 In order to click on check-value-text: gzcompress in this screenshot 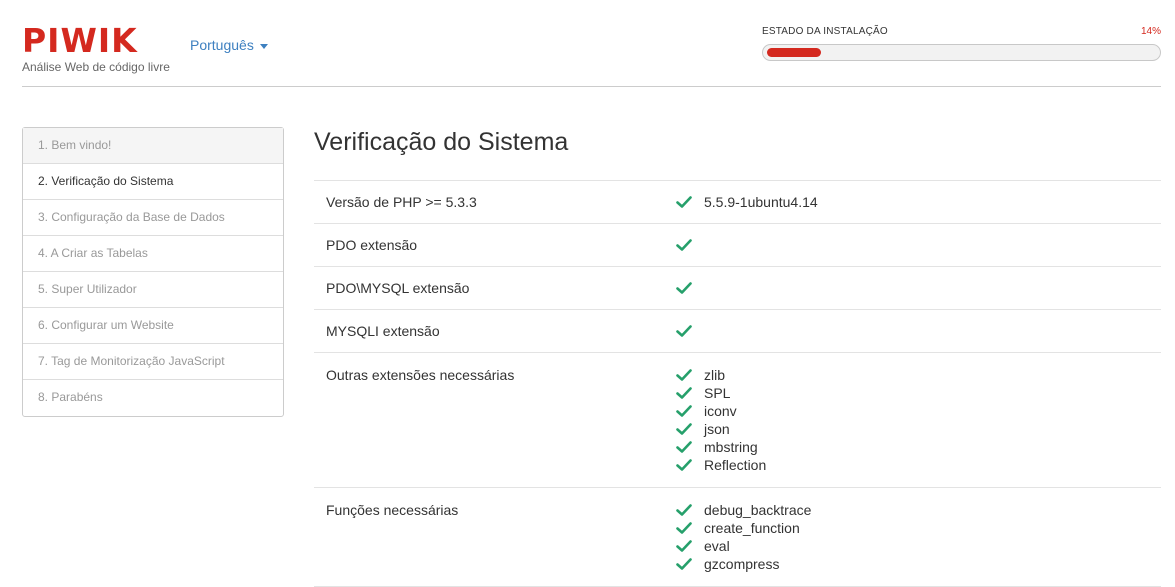, I will do `click(742, 564)`.